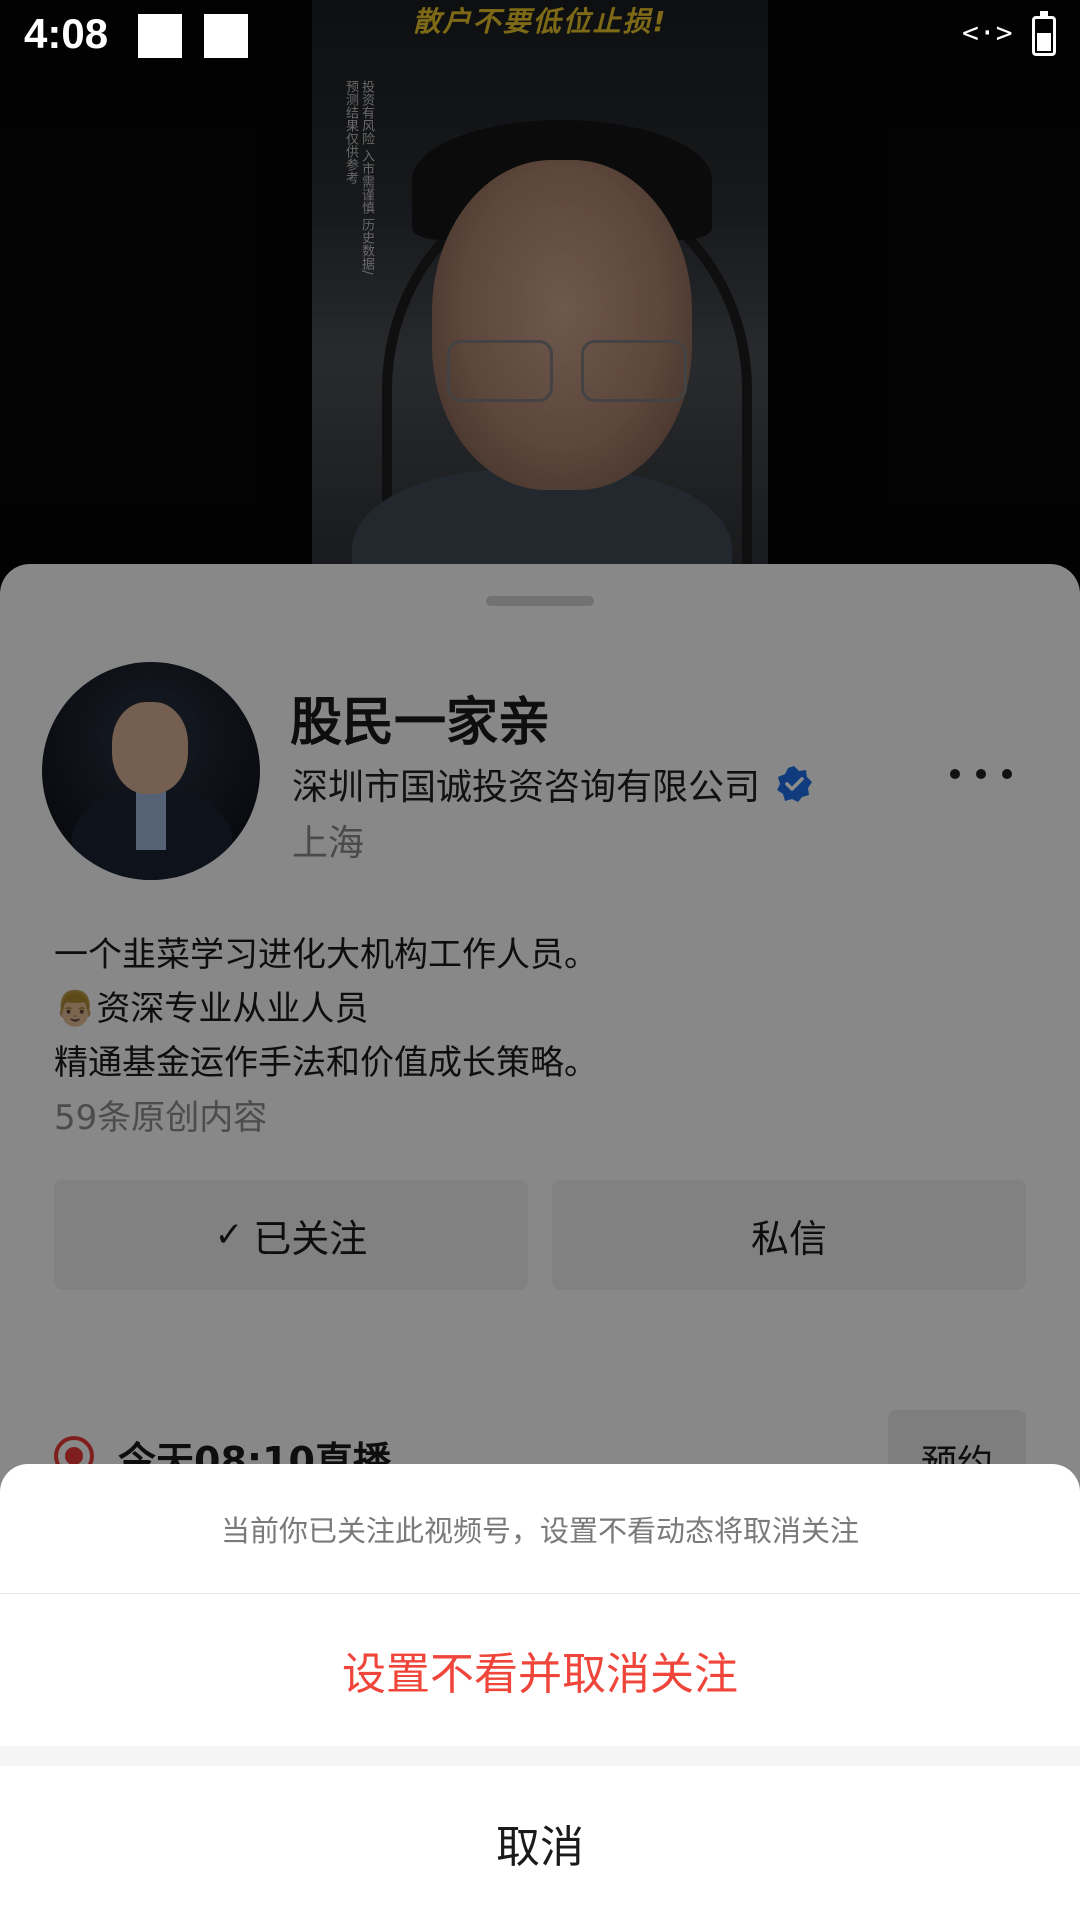 The image size is (1080, 1920). I want to click on mute-and-unfollow-button: 设置不看并取消关注, so click(540, 1670).